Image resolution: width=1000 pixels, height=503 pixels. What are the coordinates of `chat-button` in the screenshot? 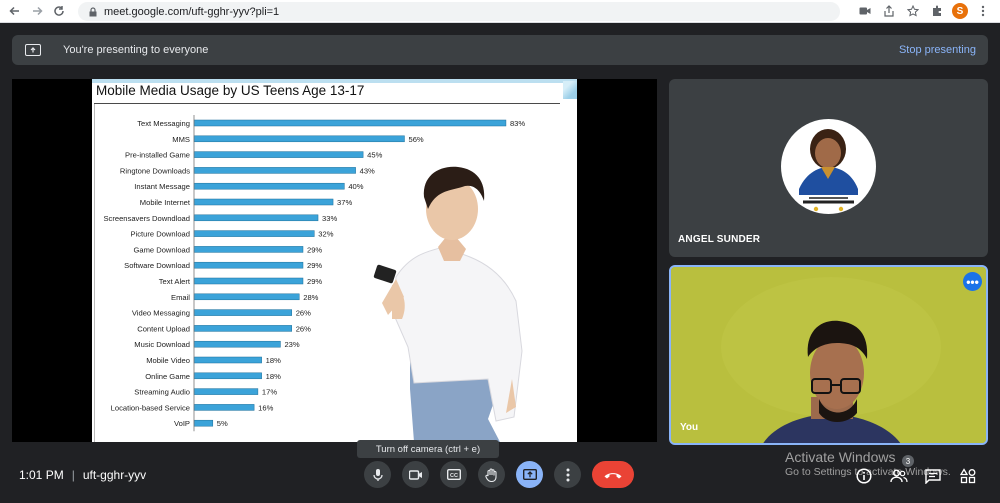 It's located at (933, 476).